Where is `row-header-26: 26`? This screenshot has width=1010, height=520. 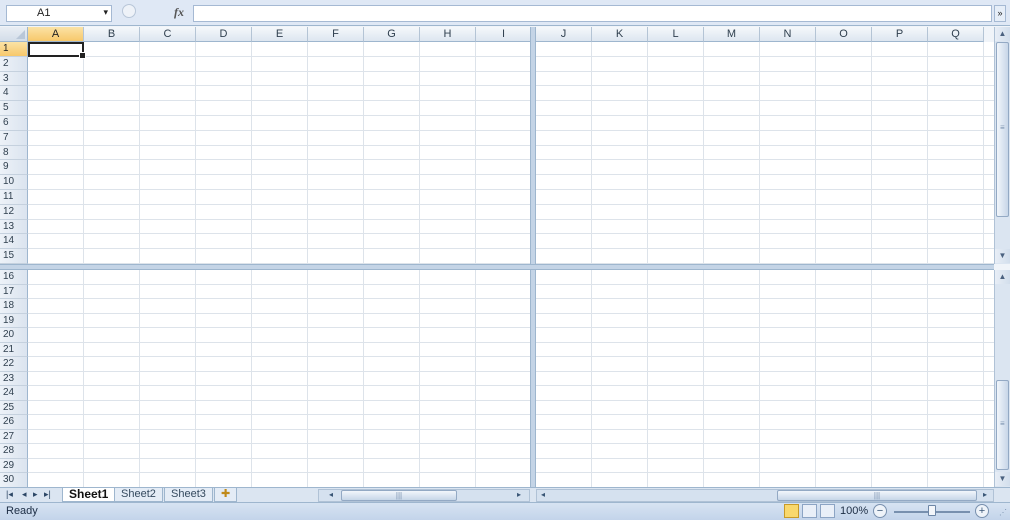 row-header-26: 26 is located at coordinates (14, 422).